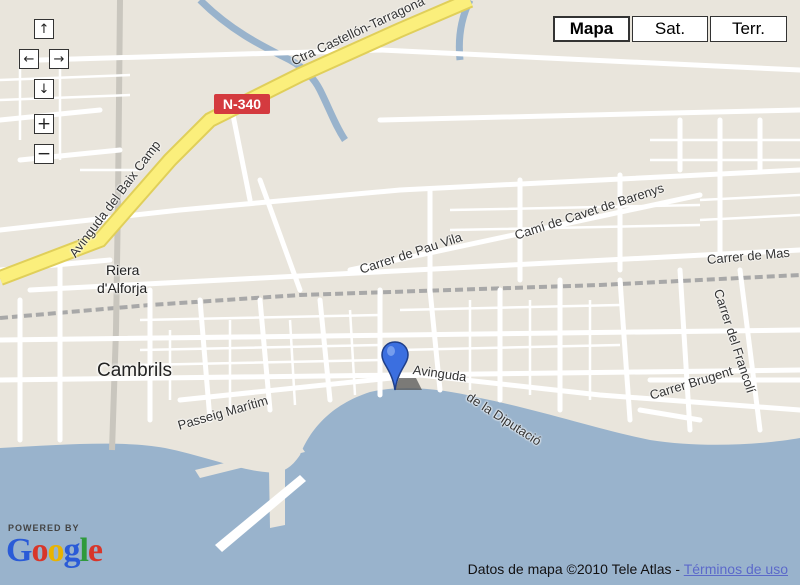 This screenshot has height=585, width=800. What do you see at coordinates (670, 29) in the screenshot?
I see `map-type-sat: Sat.` at bounding box center [670, 29].